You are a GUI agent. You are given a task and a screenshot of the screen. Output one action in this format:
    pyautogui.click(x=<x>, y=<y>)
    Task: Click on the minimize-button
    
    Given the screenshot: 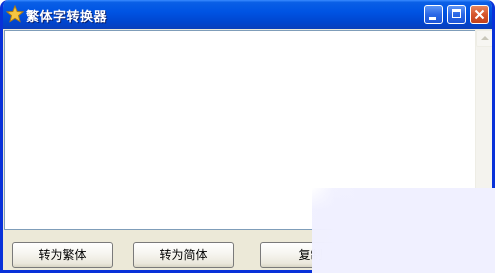 What is the action you would take?
    pyautogui.click(x=433, y=14)
    